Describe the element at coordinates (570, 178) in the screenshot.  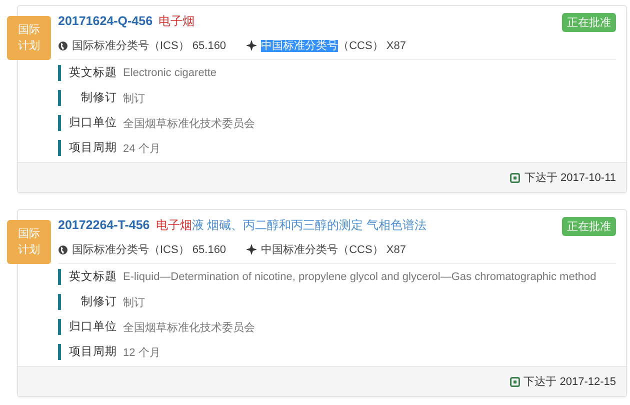
I see `issued-date: 下达于 2017-10-11` at that location.